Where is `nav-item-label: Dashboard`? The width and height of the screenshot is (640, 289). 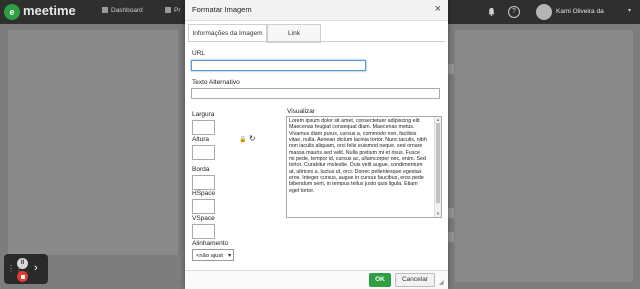
nav-item-label: Dashboard is located at coordinates (127, 10).